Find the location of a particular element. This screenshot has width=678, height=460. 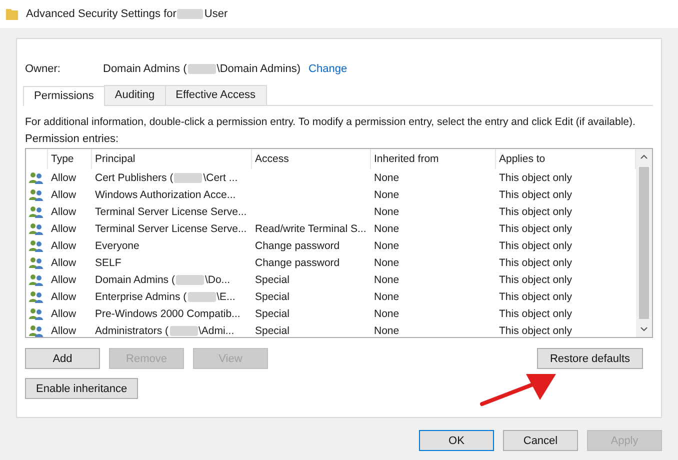

column-header: Type is located at coordinates (70, 159).